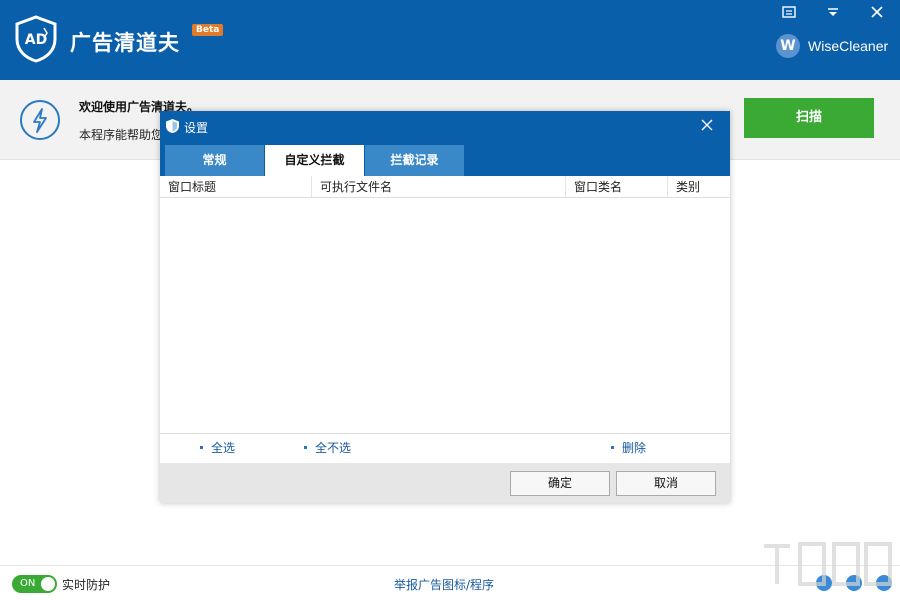  I want to click on menu-icon, so click(789, 15).